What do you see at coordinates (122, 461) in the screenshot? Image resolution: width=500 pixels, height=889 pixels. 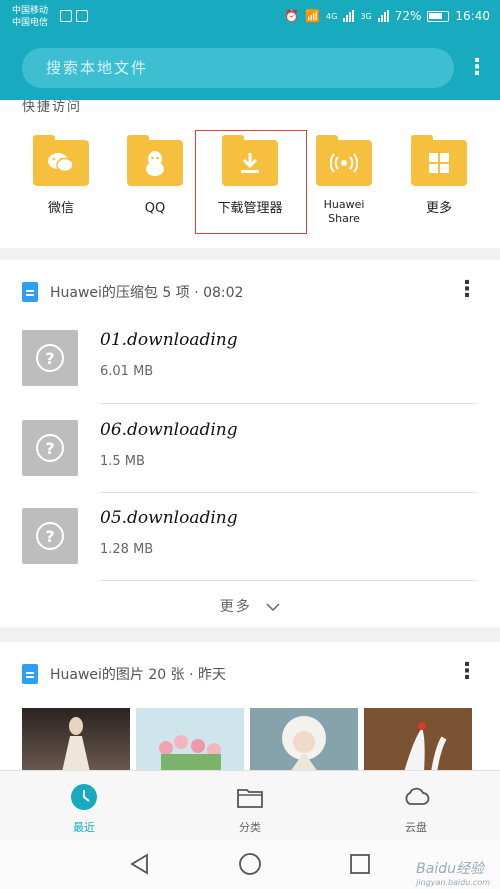 I see `file-size: 1.5 MB` at bounding box center [122, 461].